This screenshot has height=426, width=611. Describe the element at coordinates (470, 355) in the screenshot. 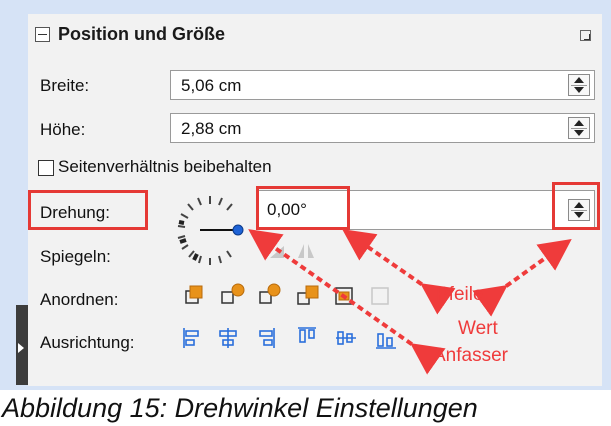

I see `annotation-handle-label: Anfasser` at that location.